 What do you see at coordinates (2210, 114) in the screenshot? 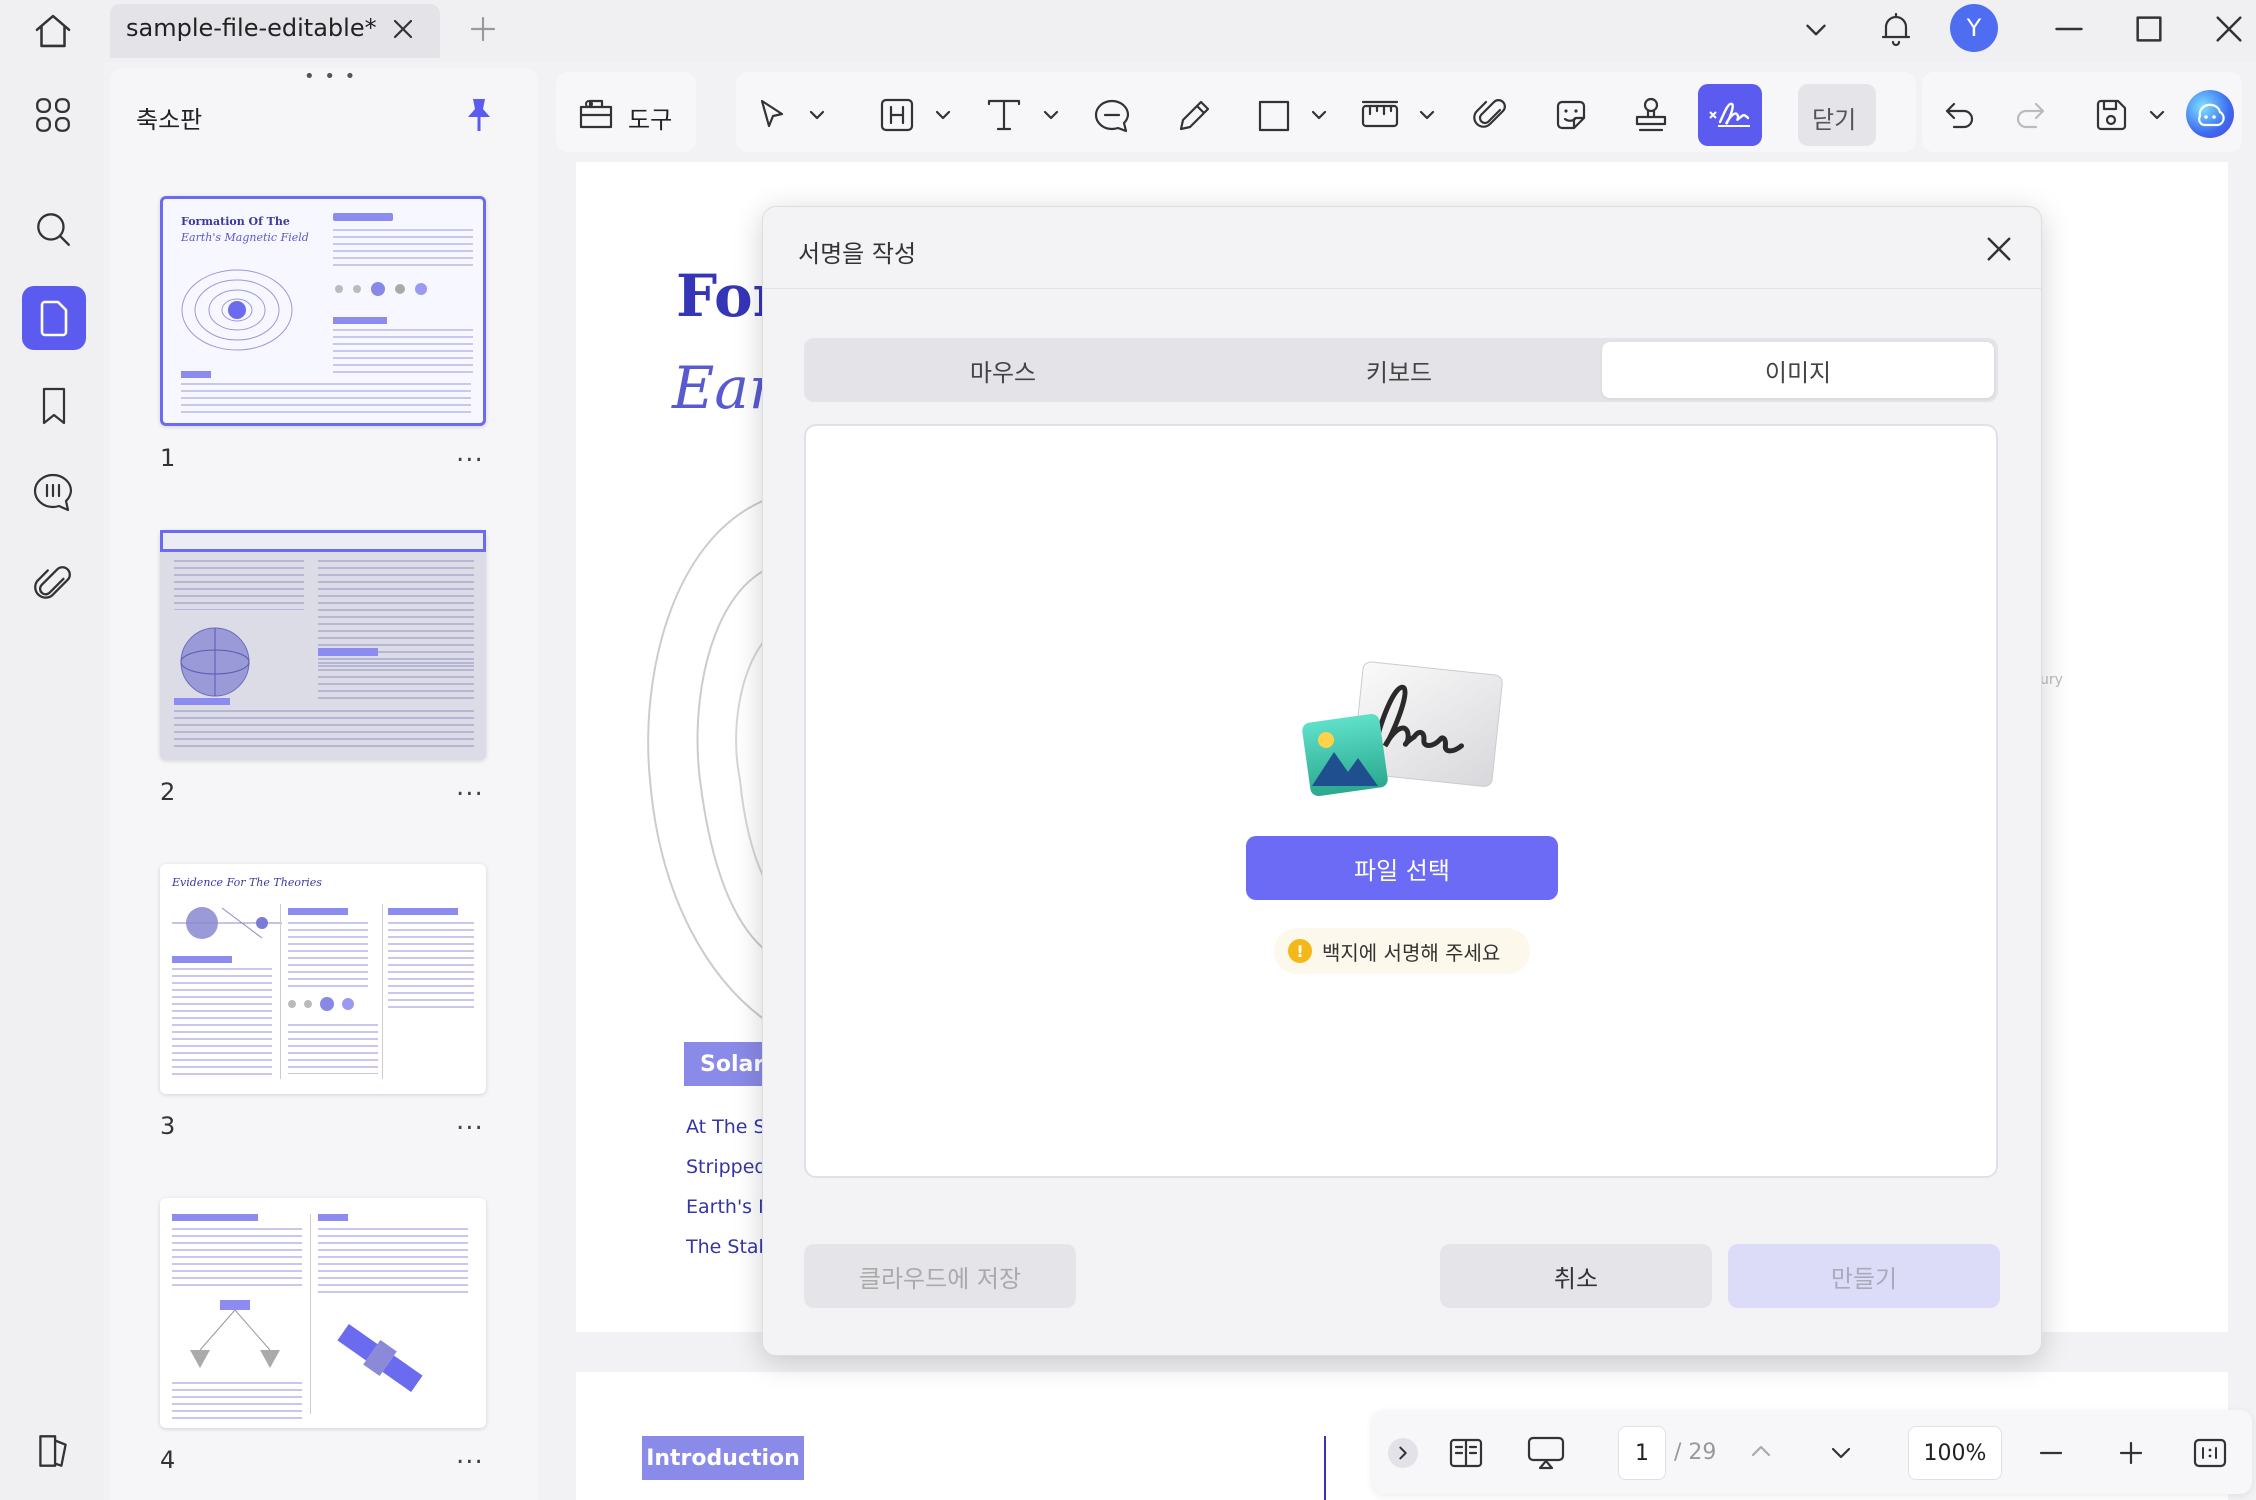
I see `ai-assistant-icon` at bounding box center [2210, 114].